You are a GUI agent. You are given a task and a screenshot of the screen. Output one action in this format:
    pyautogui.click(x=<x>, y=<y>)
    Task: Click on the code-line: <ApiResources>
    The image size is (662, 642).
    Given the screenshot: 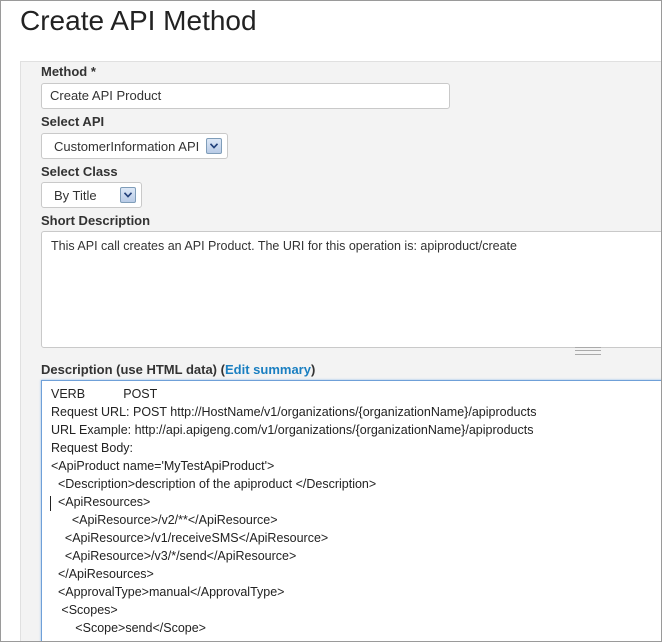 What is the action you would take?
    pyautogui.click(x=101, y=502)
    